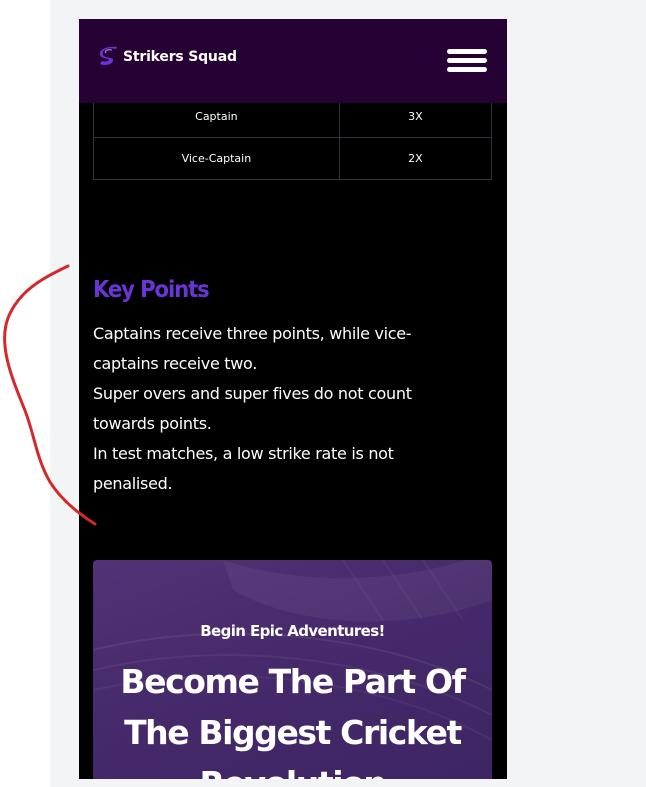 The width and height of the screenshot is (646, 787). I want to click on points-table-body: Captain 3X Vice-Captain 2X, so click(293, 137).